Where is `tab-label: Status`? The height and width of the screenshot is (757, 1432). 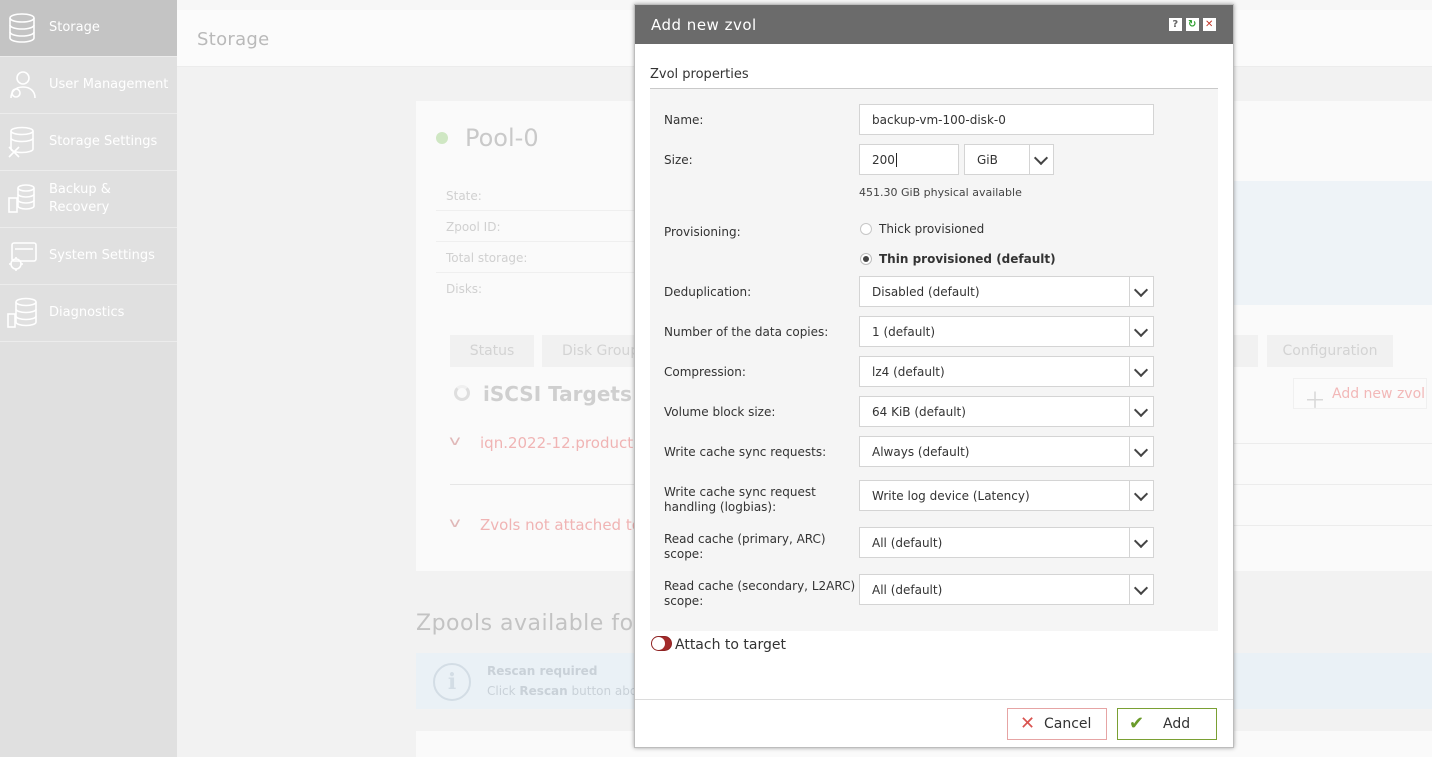 tab-label: Status is located at coordinates (492, 351).